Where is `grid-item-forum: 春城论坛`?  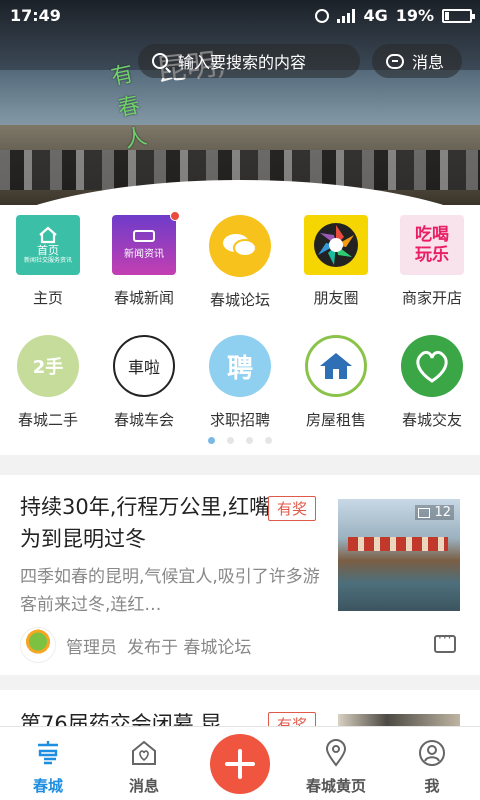
grid-item-forum: 春城论坛 is located at coordinates (240, 262).